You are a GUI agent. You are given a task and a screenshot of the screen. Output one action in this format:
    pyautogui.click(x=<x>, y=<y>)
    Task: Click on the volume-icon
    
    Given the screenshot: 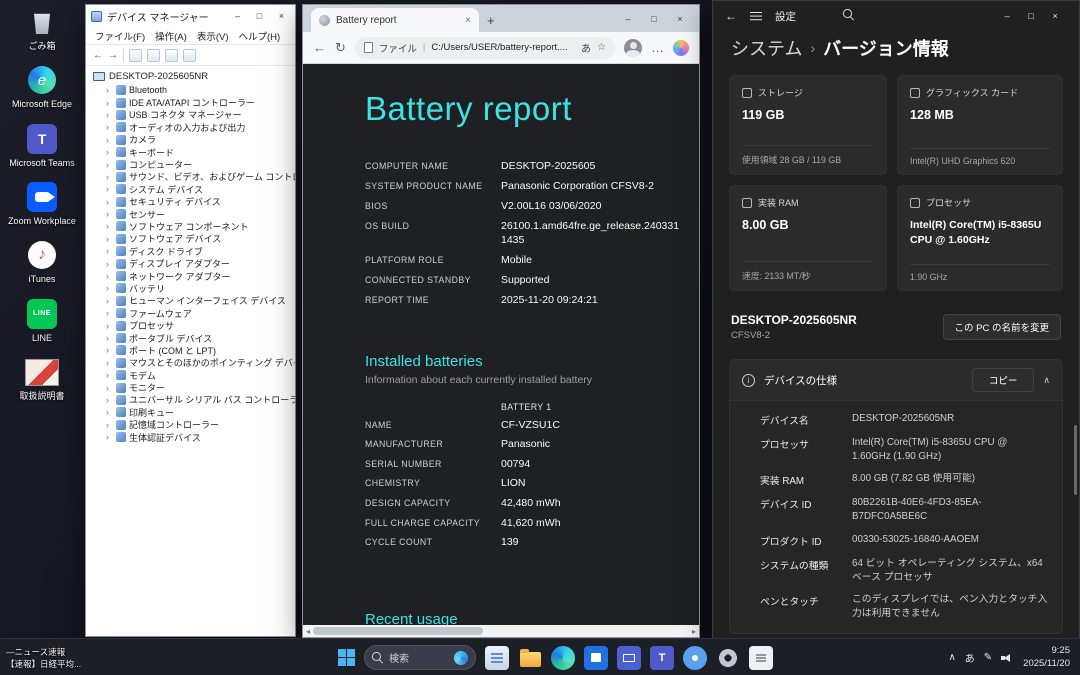 What is the action you would take?
    pyautogui.click(x=1007, y=658)
    